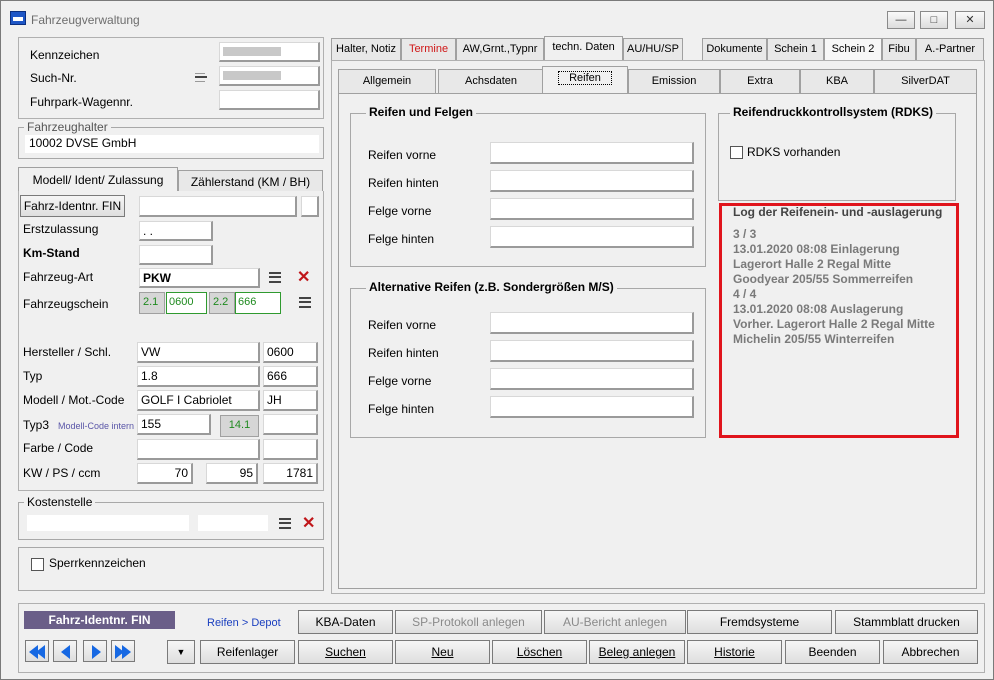 The image size is (994, 680). I want to click on tab-reifen: Reifen, so click(585, 79).